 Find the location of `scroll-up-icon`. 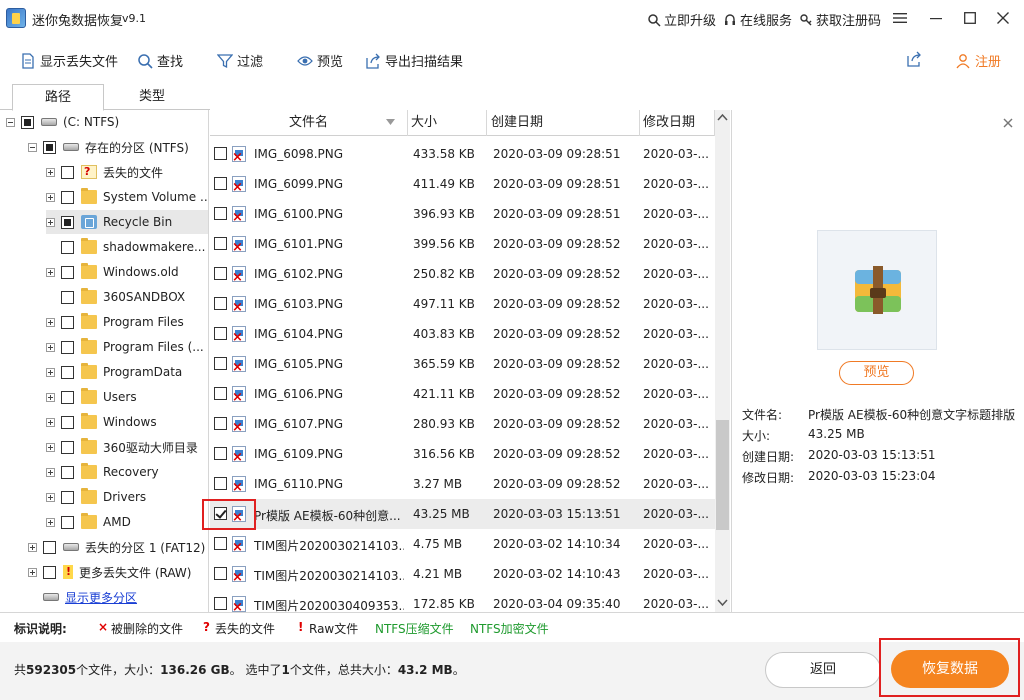

scroll-up-icon is located at coordinates (722, 117).